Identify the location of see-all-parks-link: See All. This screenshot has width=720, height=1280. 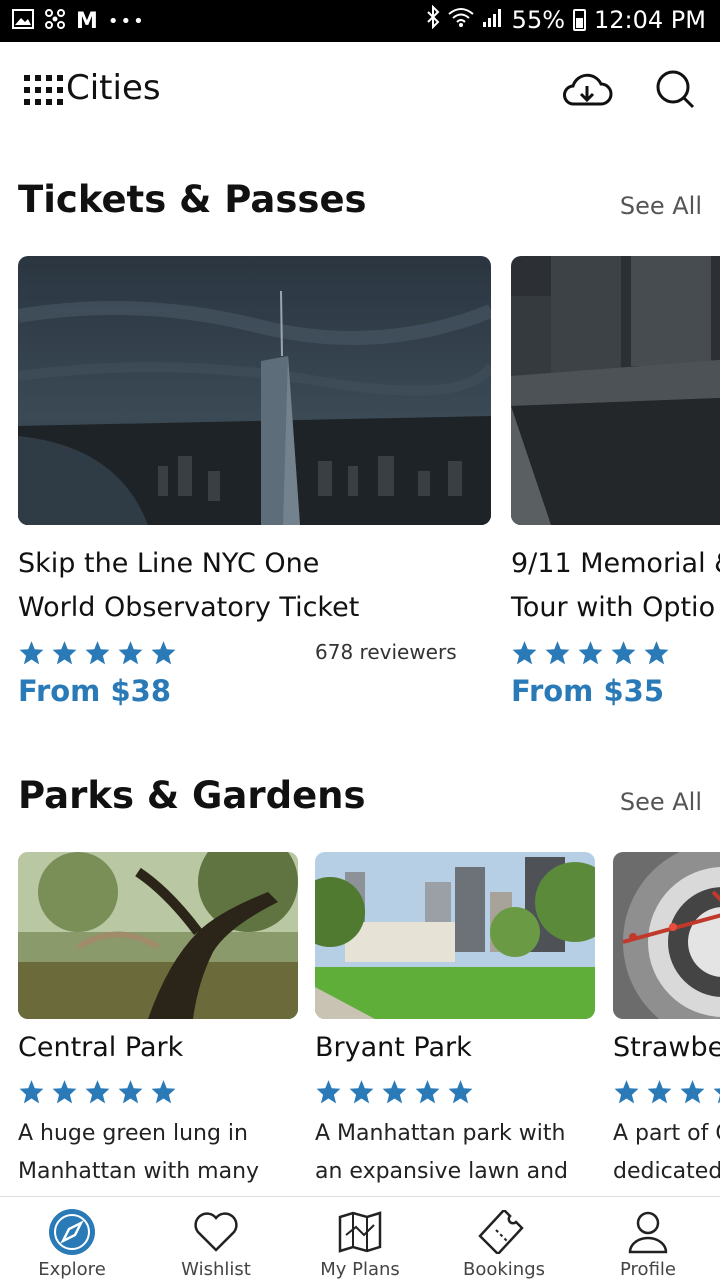
(661, 802).